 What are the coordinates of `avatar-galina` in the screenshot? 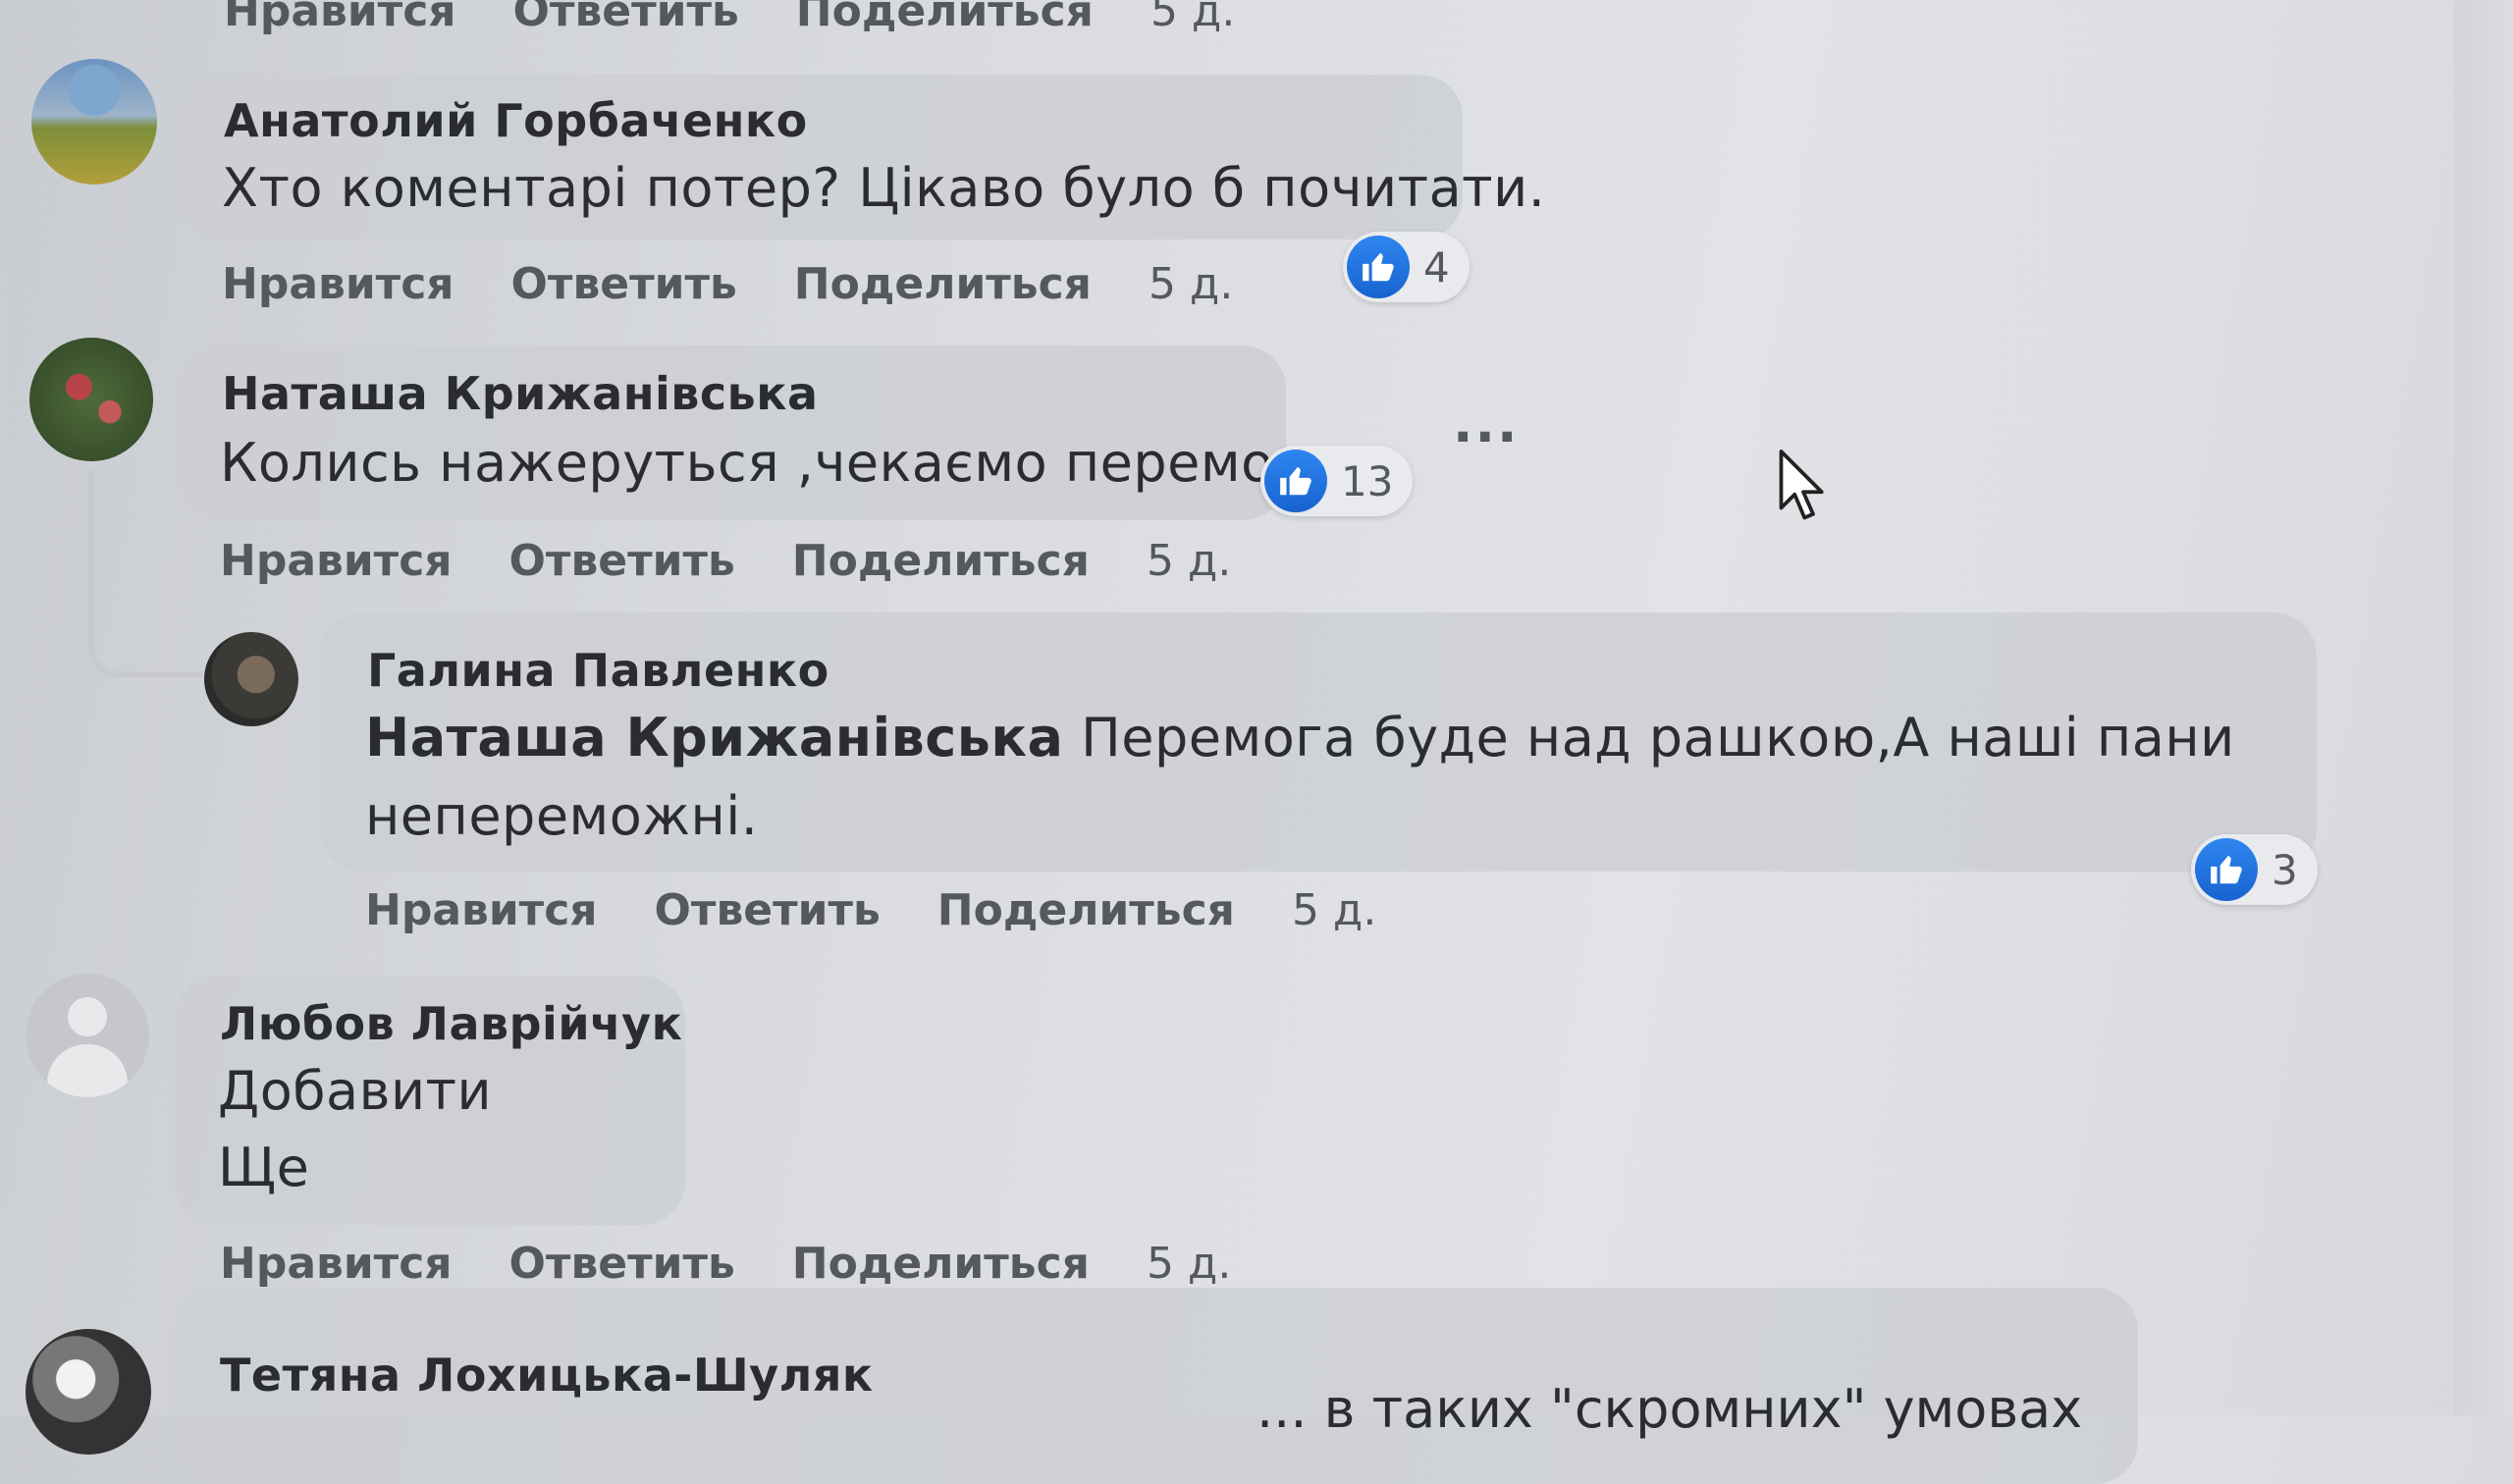 It's located at (251, 679).